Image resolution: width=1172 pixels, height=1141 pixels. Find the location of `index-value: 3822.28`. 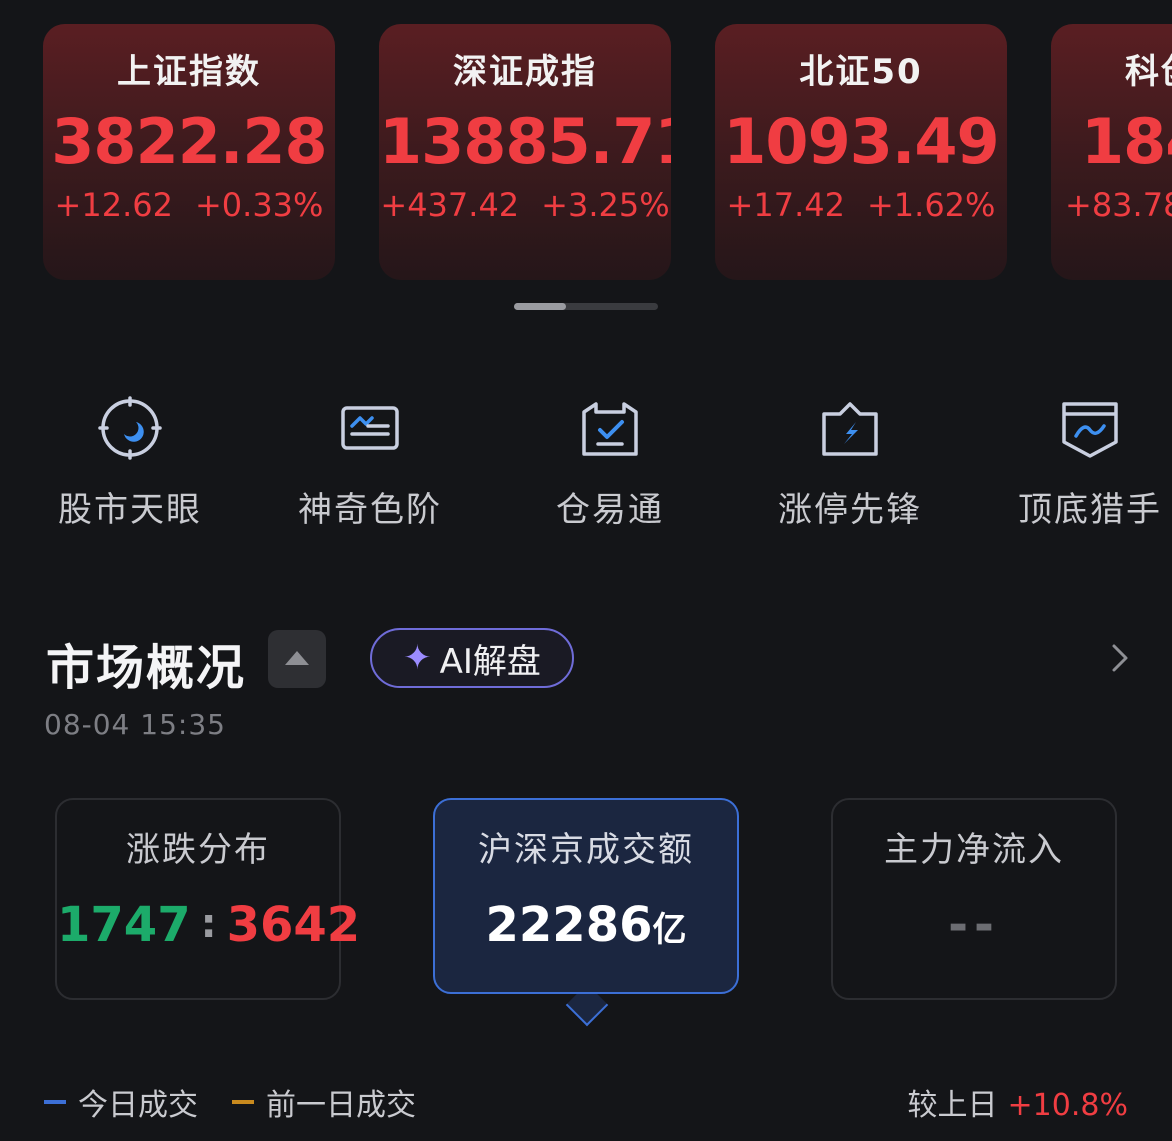

index-value: 3822.28 is located at coordinates (189, 141).